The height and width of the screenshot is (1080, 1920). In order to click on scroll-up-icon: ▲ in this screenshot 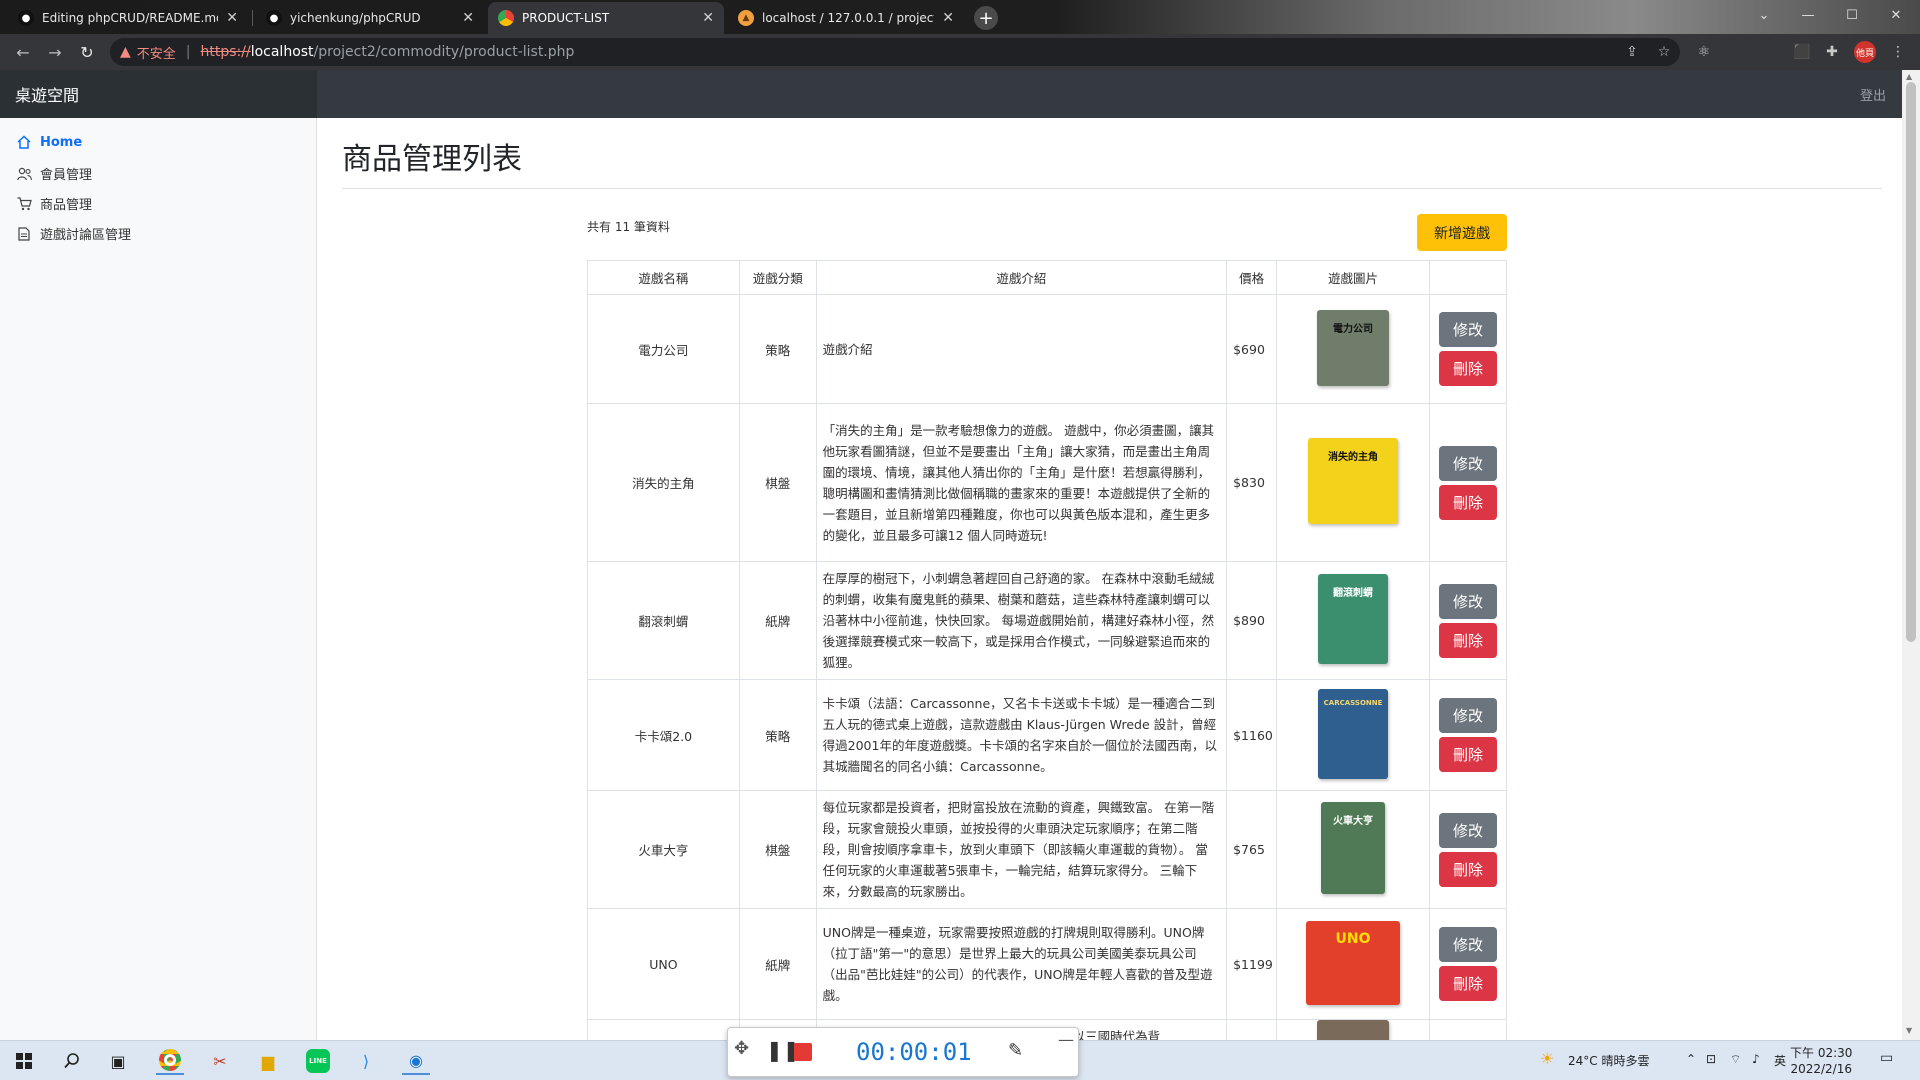, I will do `click(1909, 76)`.